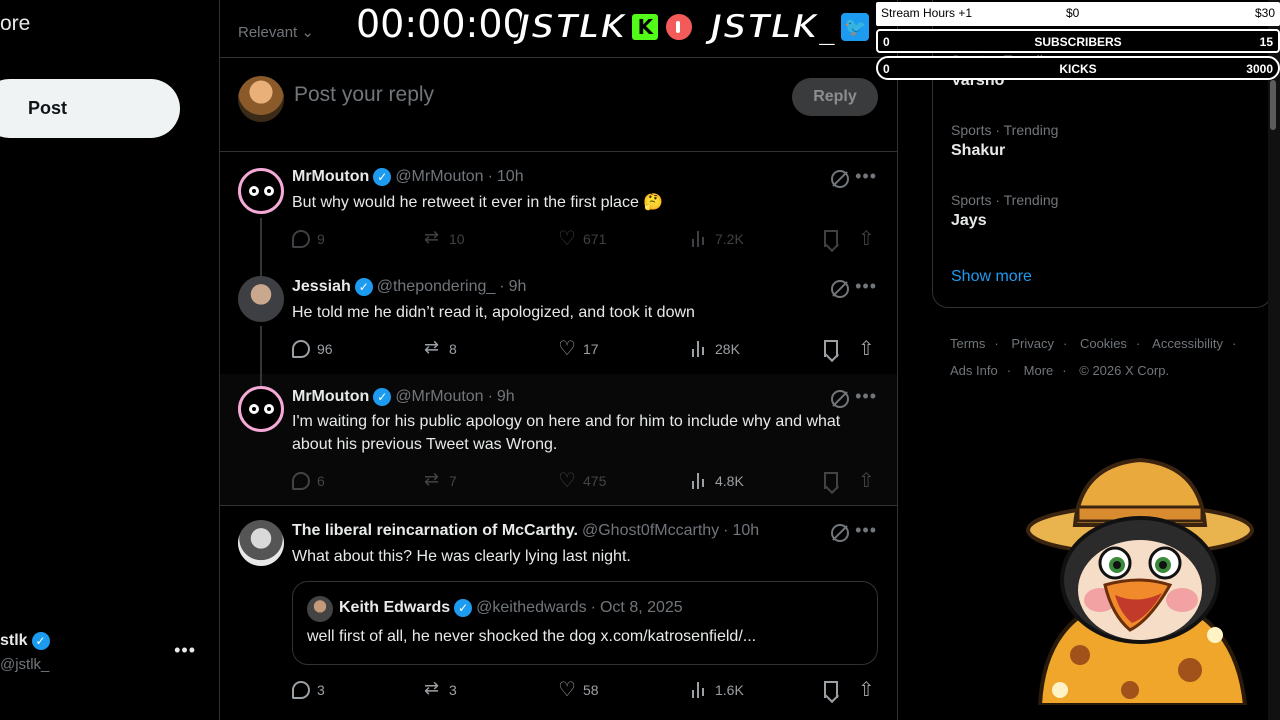 The width and height of the screenshot is (1280, 720). I want to click on author-handle: @Ghost0fMccarthy, so click(650, 531).